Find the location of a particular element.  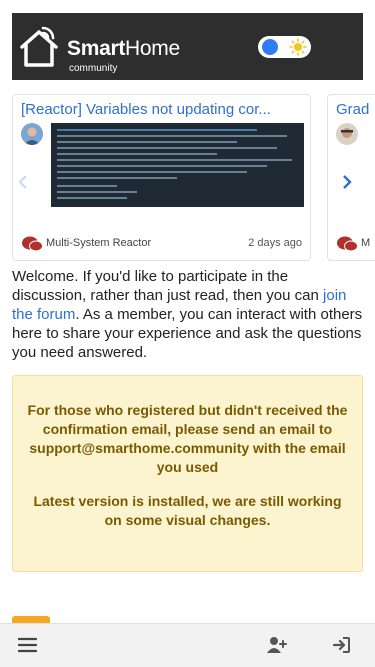

logo-title: SmartHome is located at coordinates (123, 48).